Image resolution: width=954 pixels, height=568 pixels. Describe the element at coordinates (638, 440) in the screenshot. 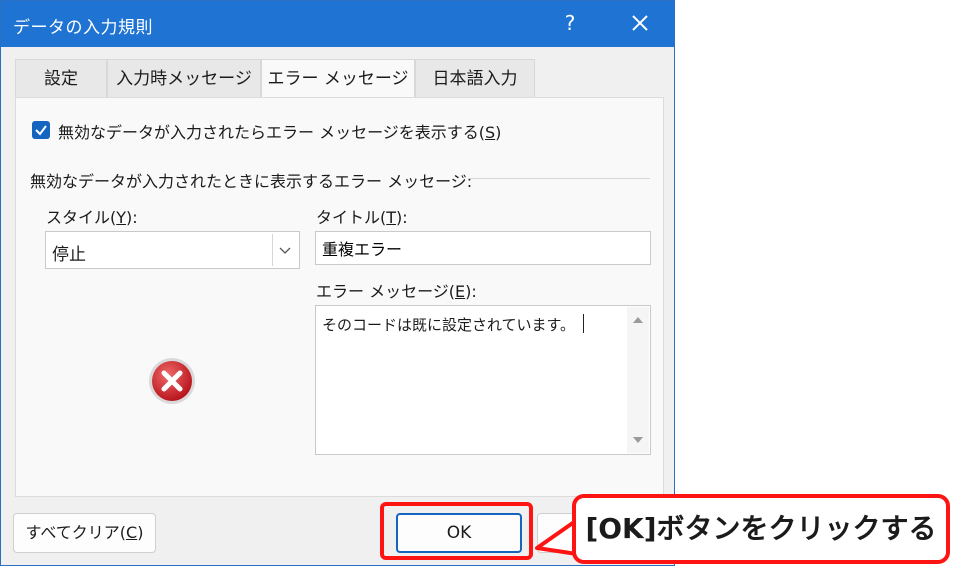

I see `scroll-down-icon` at that location.